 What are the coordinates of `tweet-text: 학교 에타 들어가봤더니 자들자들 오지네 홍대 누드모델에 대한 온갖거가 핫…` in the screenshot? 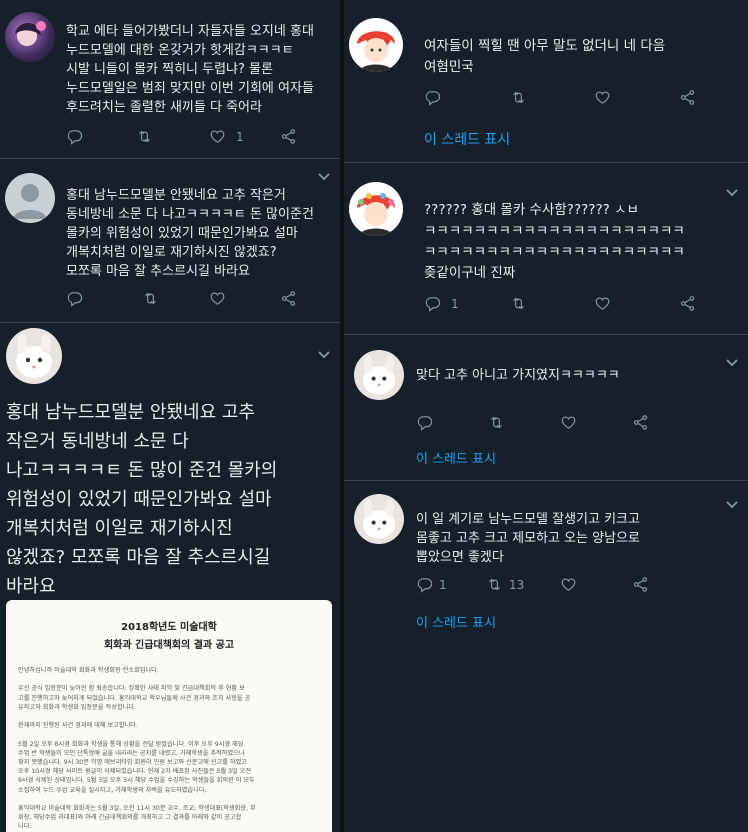 It's located at (190, 69).